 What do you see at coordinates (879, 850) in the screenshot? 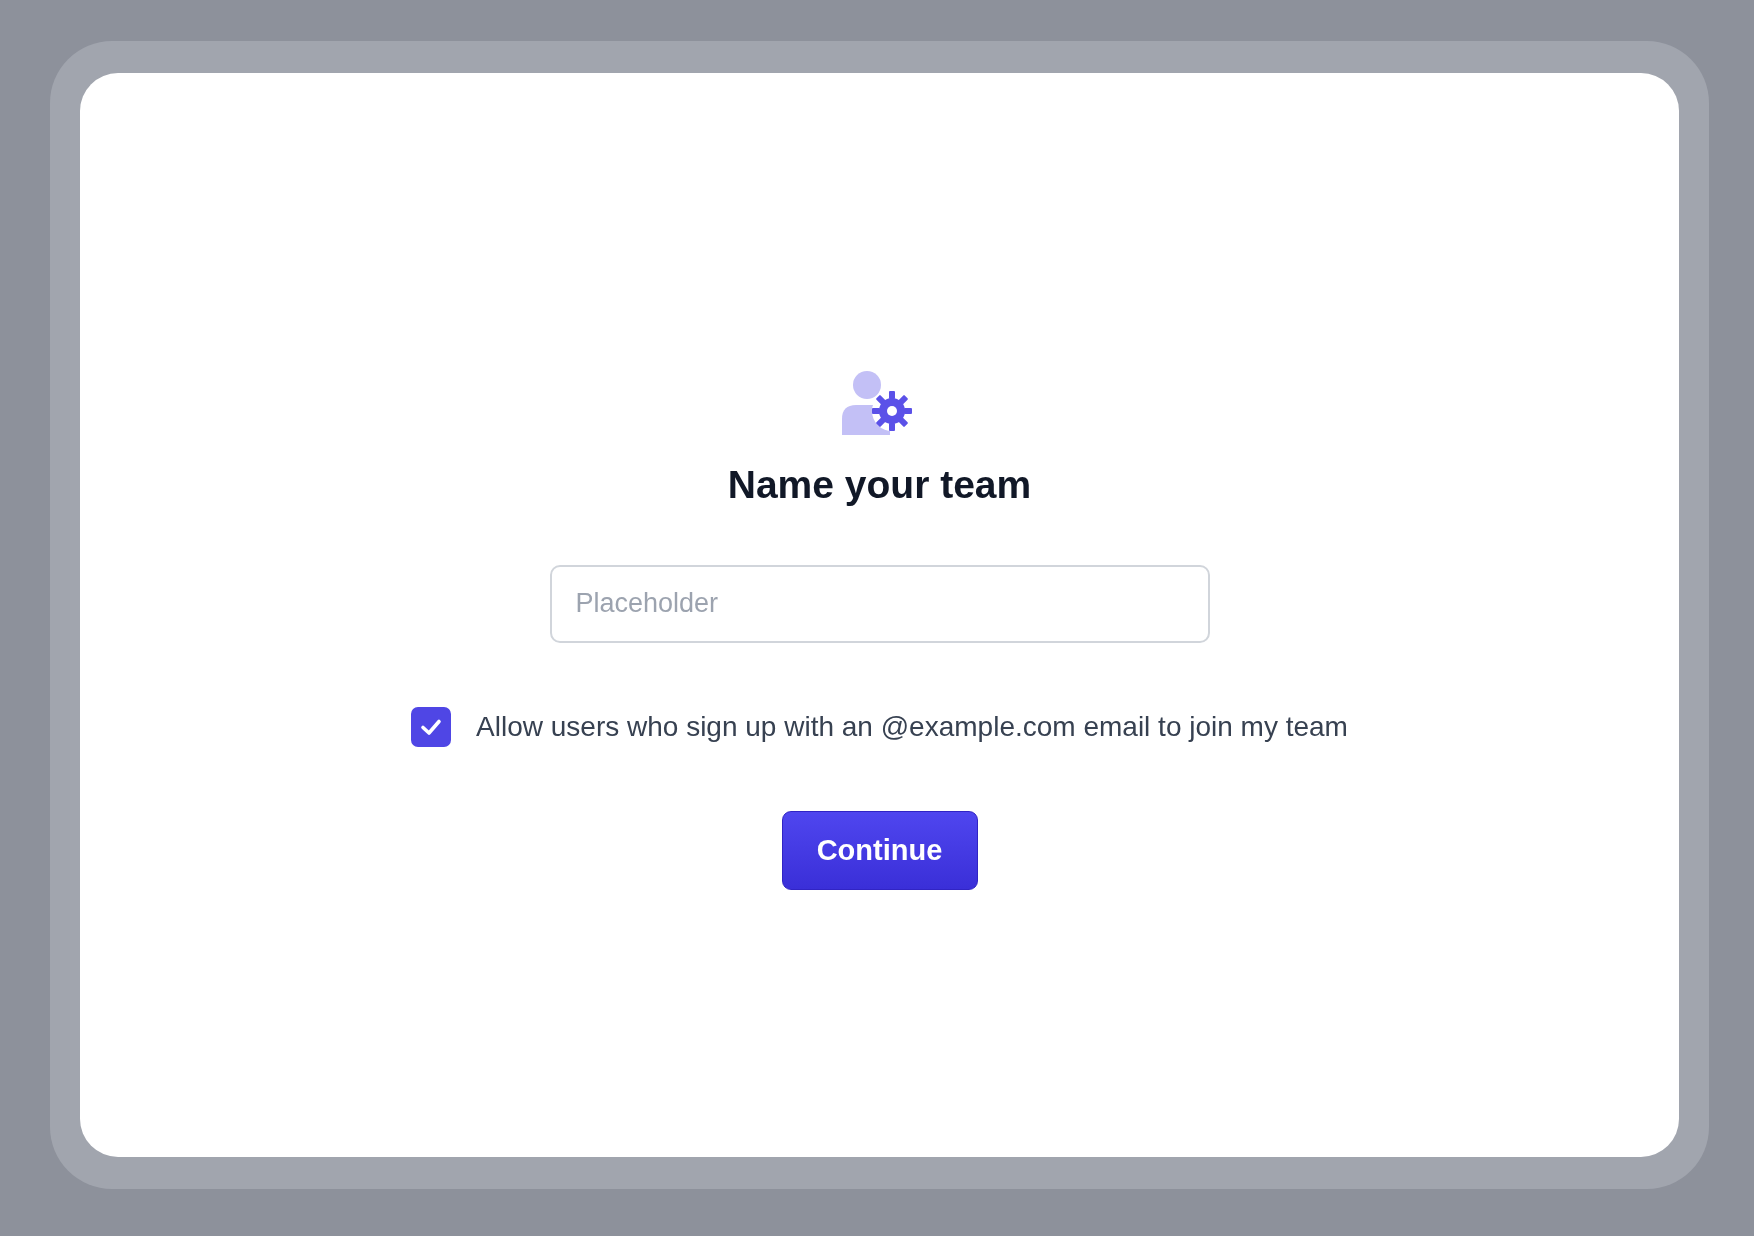
I see `continue-button: Continue` at bounding box center [879, 850].